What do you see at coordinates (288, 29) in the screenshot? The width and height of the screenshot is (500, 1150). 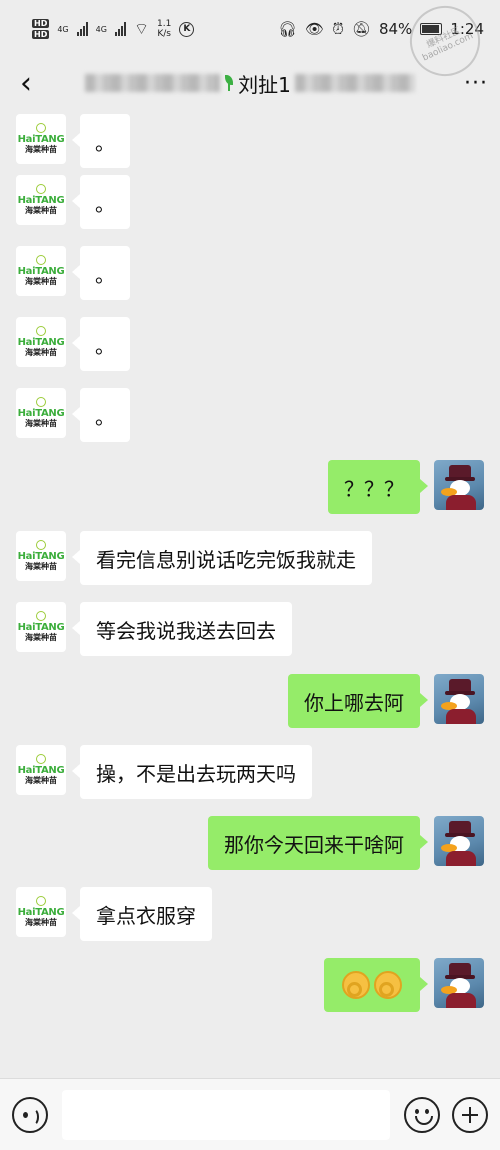 I see `headphones-icon: 🎧︎` at bounding box center [288, 29].